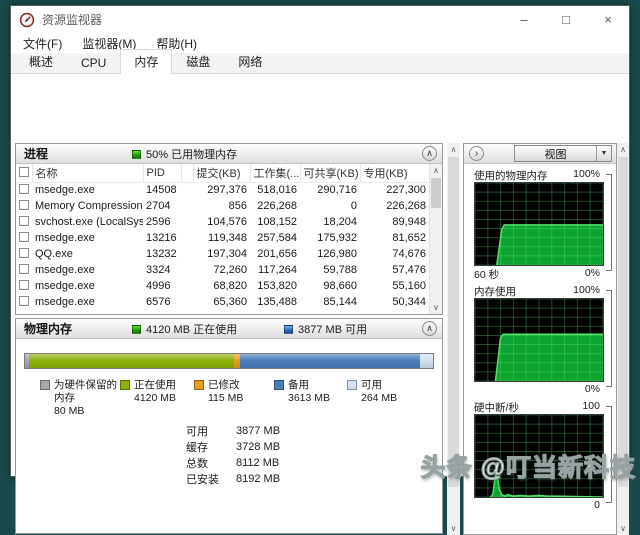 The height and width of the screenshot is (535, 640). I want to click on close-button: ×, so click(608, 19).